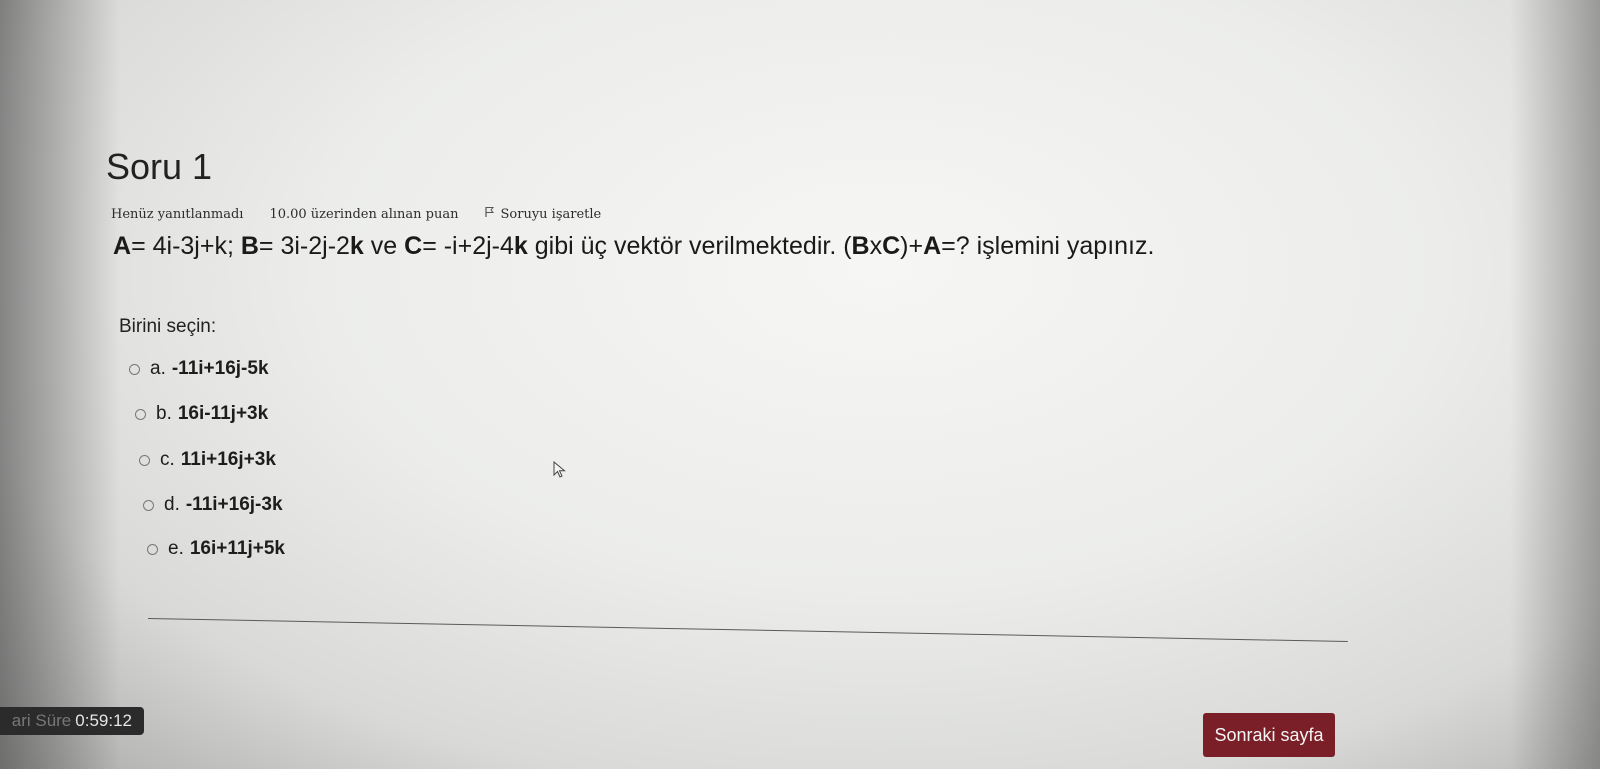  What do you see at coordinates (413, 246) in the screenshot?
I see `vector-c-label: C` at bounding box center [413, 246].